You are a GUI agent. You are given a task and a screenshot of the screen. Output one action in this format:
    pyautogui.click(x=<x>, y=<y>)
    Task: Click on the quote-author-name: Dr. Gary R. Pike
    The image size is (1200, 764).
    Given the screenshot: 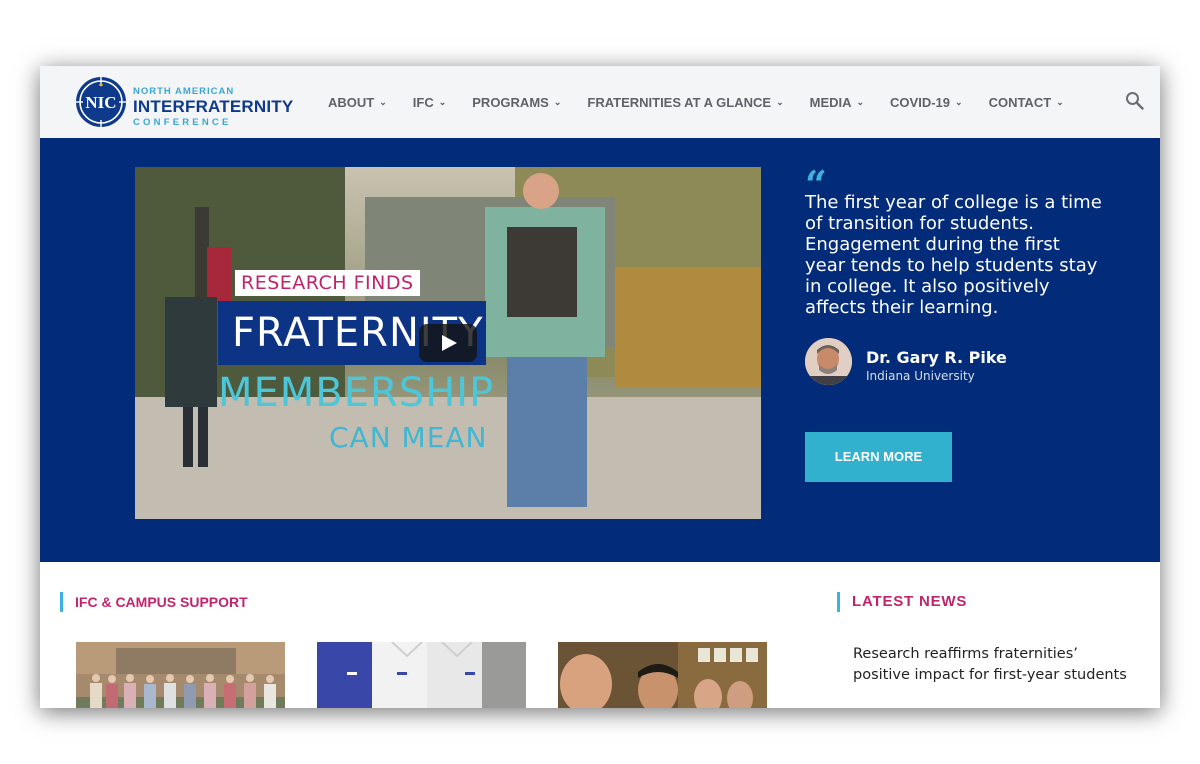 What is the action you would take?
    pyautogui.click(x=936, y=357)
    